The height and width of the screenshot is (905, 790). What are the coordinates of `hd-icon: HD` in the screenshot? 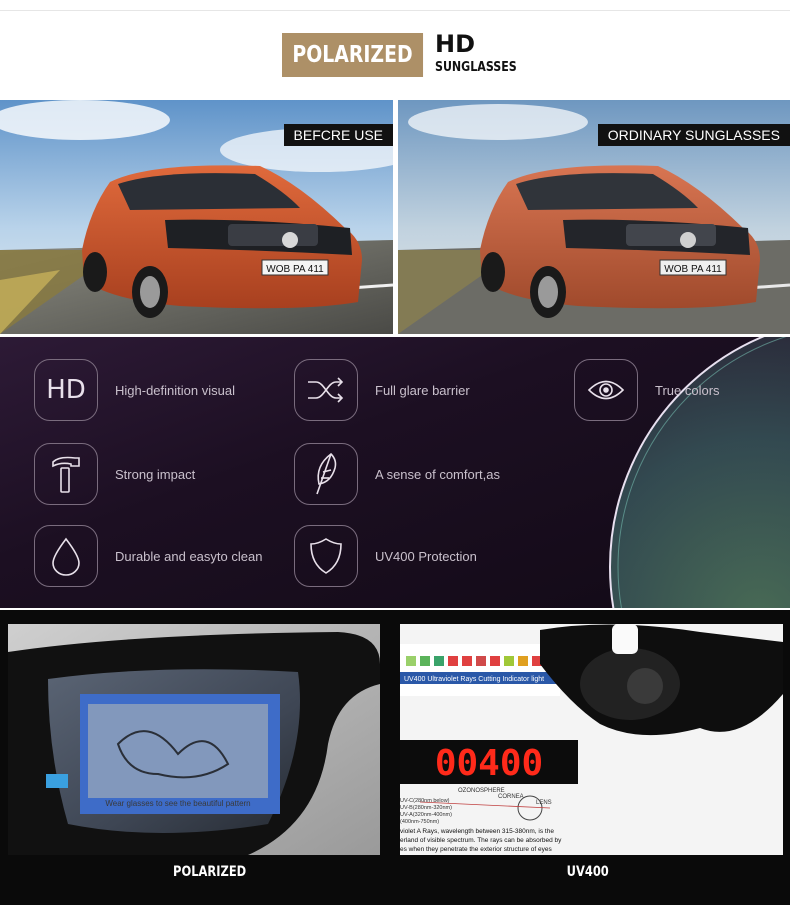 It's located at (66, 390).